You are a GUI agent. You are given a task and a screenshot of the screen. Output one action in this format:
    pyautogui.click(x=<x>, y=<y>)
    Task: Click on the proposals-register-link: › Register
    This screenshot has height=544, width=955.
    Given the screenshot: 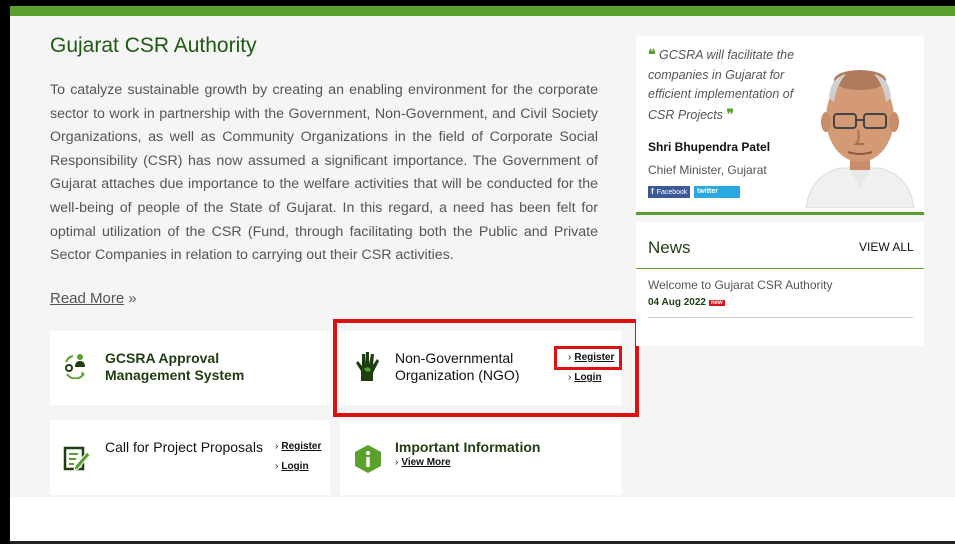 What is the action you would take?
    pyautogui.click(x=298, y=446)
    